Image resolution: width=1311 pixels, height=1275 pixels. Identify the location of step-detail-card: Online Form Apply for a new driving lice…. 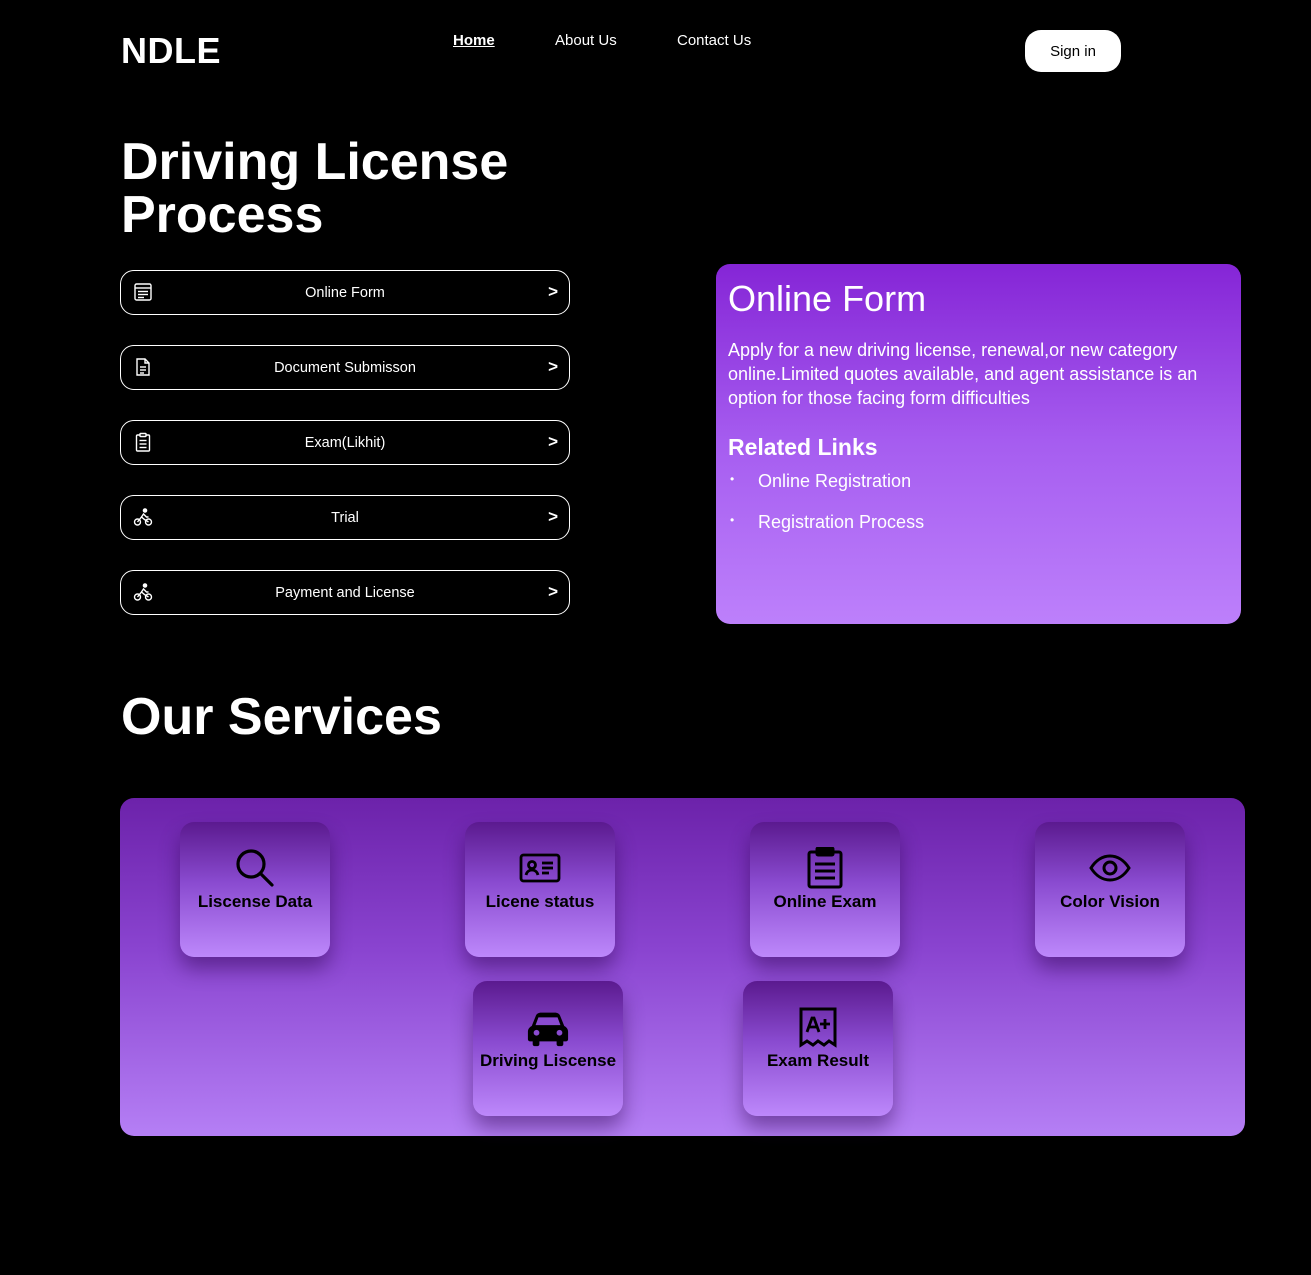
(978, 444).